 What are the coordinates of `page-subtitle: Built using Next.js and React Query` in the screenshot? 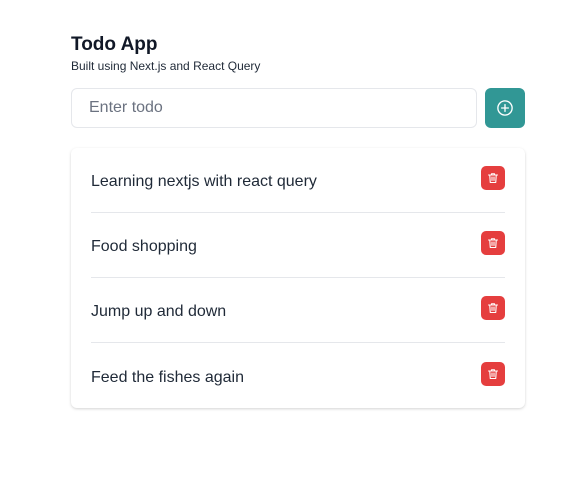 It's located at (166, 66).